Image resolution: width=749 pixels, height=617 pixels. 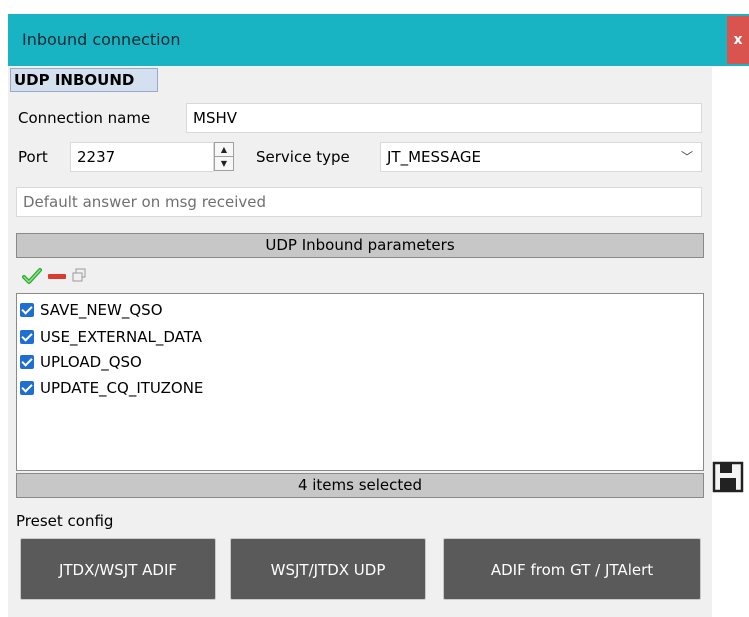 I want to click on list-item-label: UPLOAD_QSO, so click(x=91, y=362).